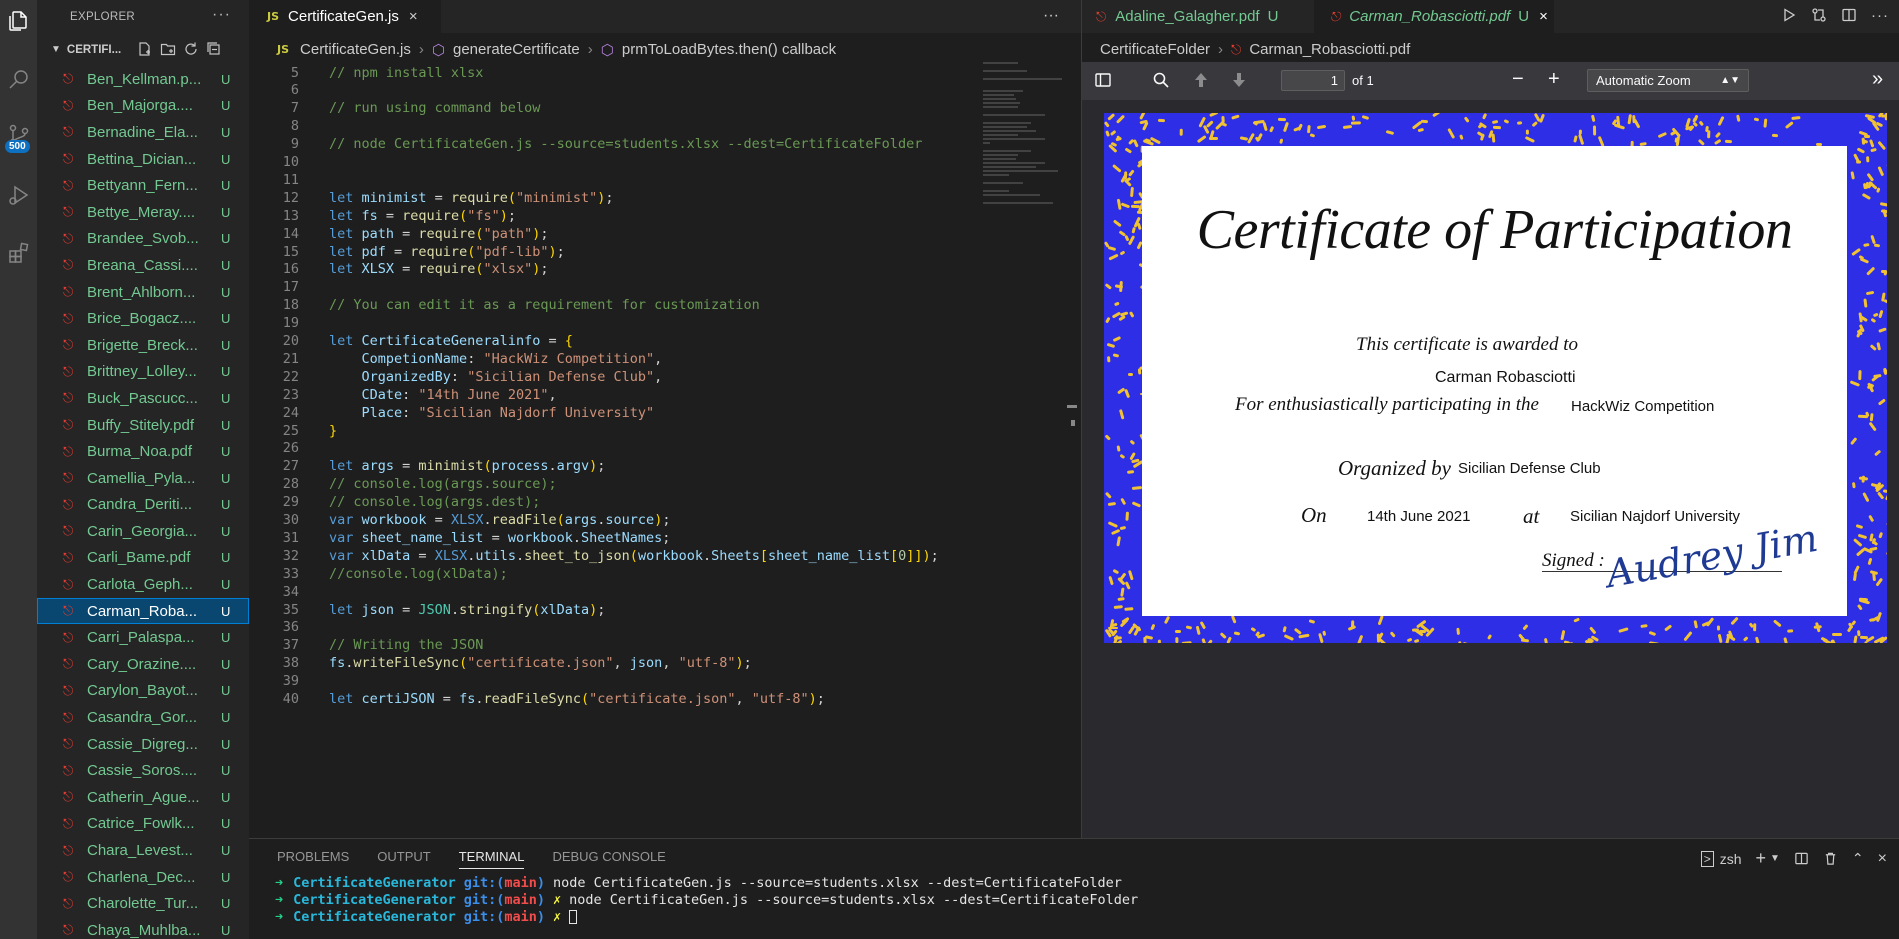  What do you see at coordinates (290, 645) in the screenshot?
I see `line-number: 37` at bounding box center [290, 645].